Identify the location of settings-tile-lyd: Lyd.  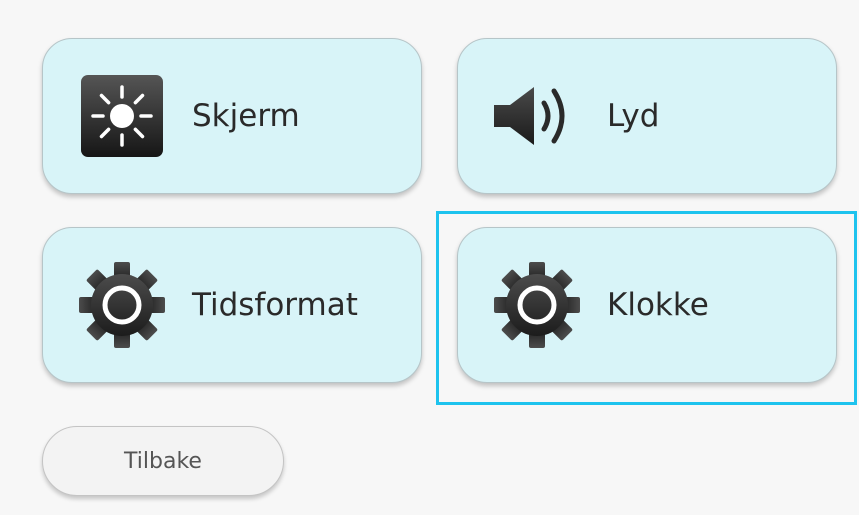
(647, 116).